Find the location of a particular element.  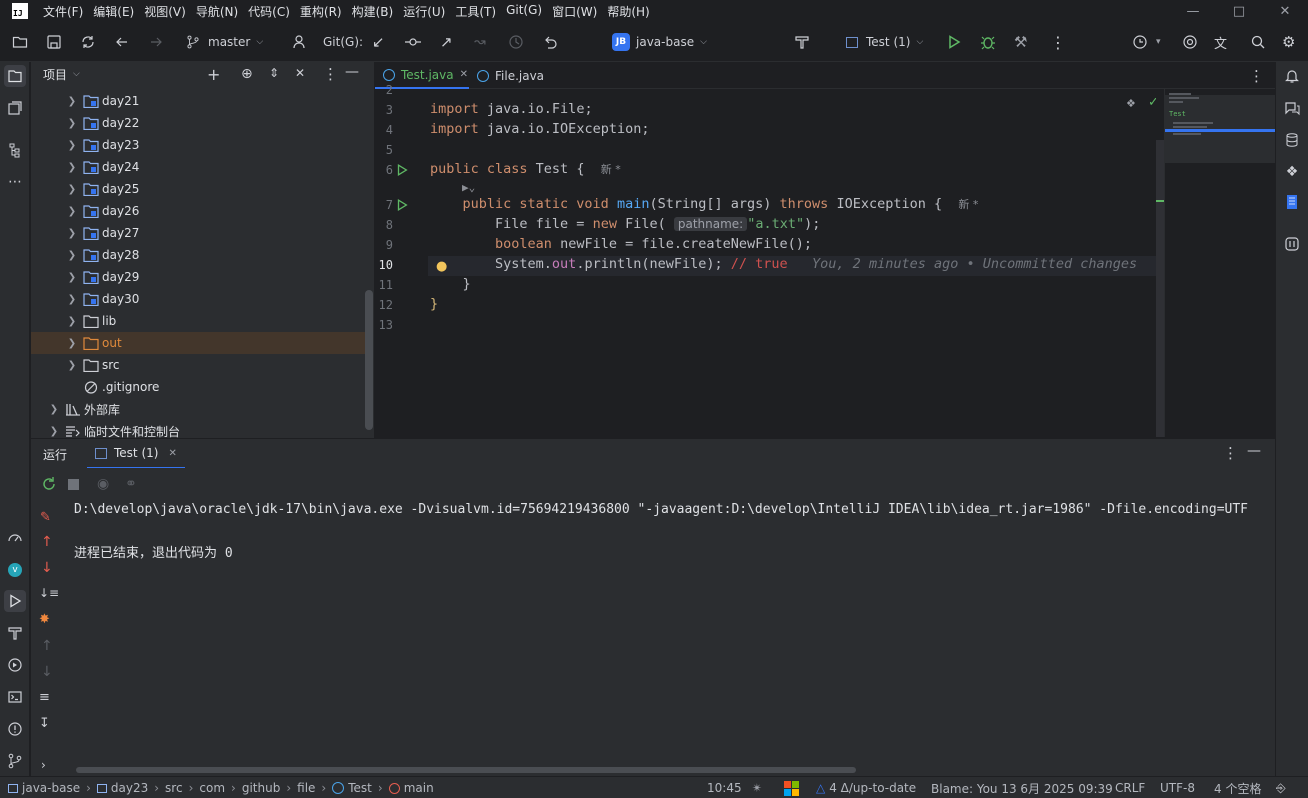

terminal-tool-icon is located at coordinates (15, 697).